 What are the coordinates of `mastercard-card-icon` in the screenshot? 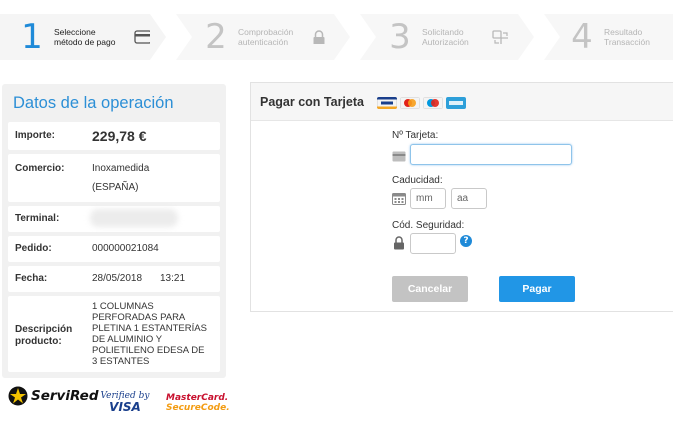 It's located at (410, 103).